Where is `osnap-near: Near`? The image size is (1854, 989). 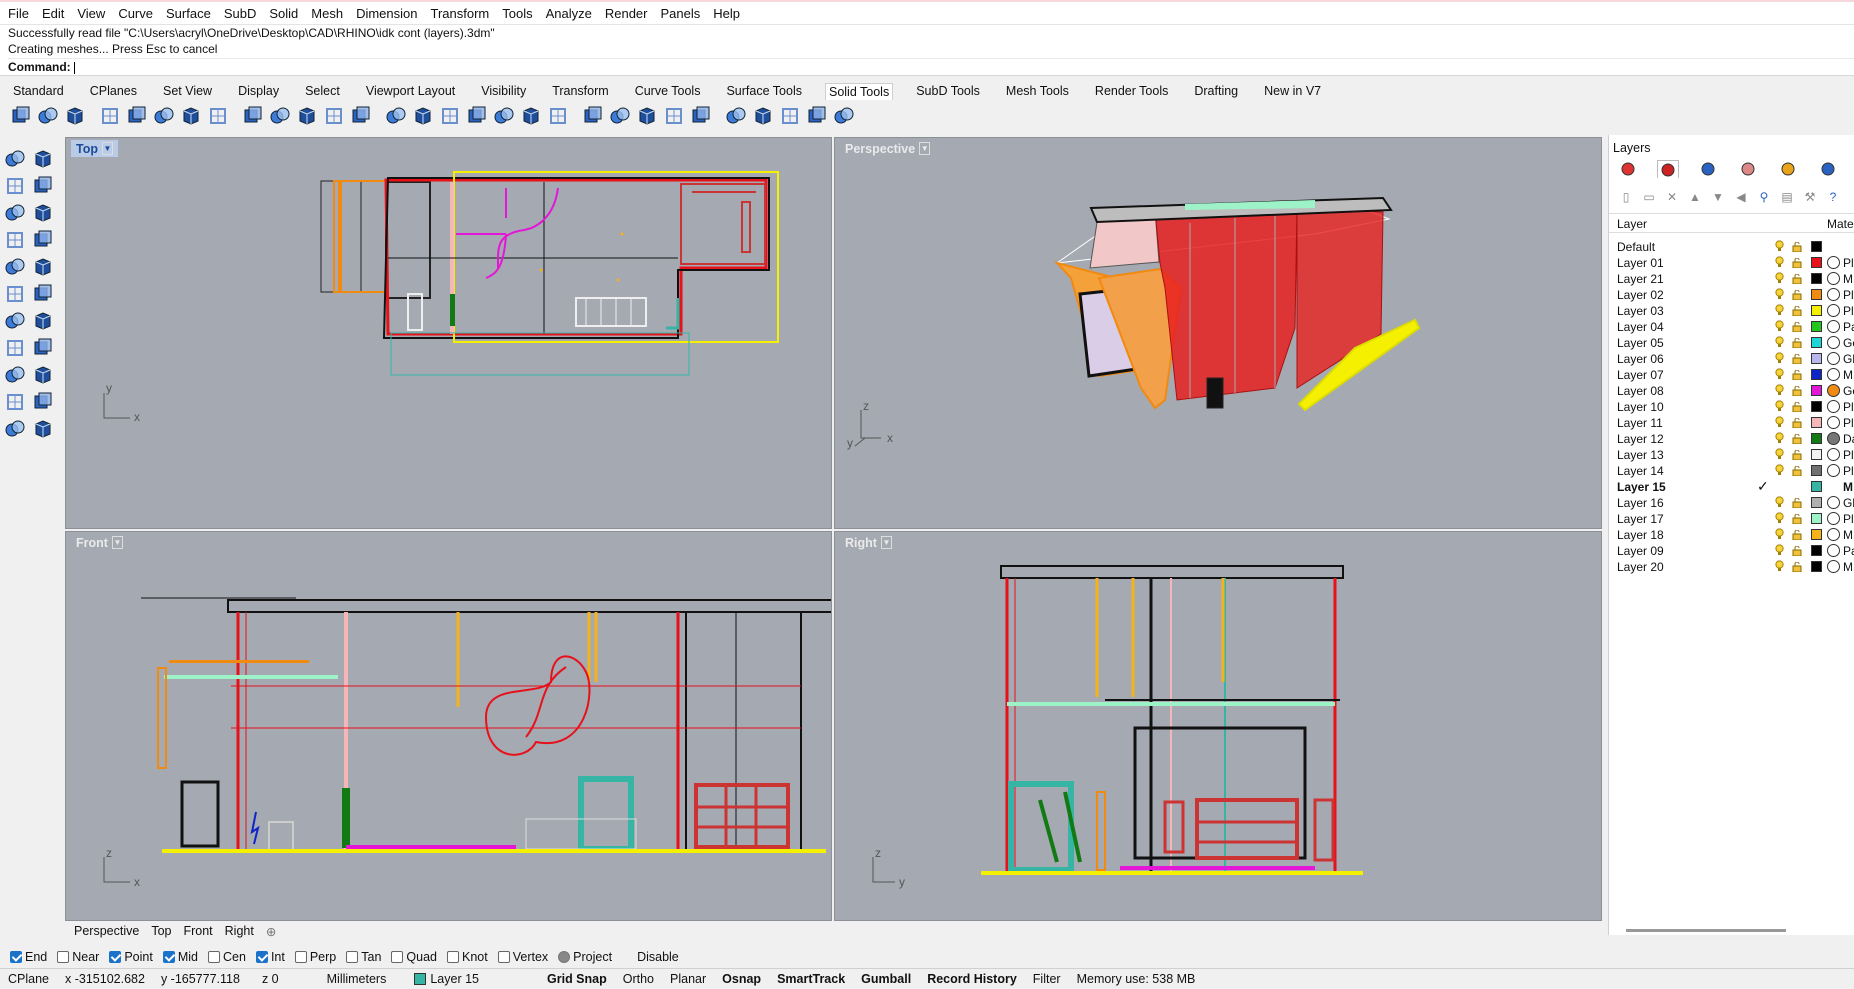 osnap-near: Near is located at coordinates (78, 957).